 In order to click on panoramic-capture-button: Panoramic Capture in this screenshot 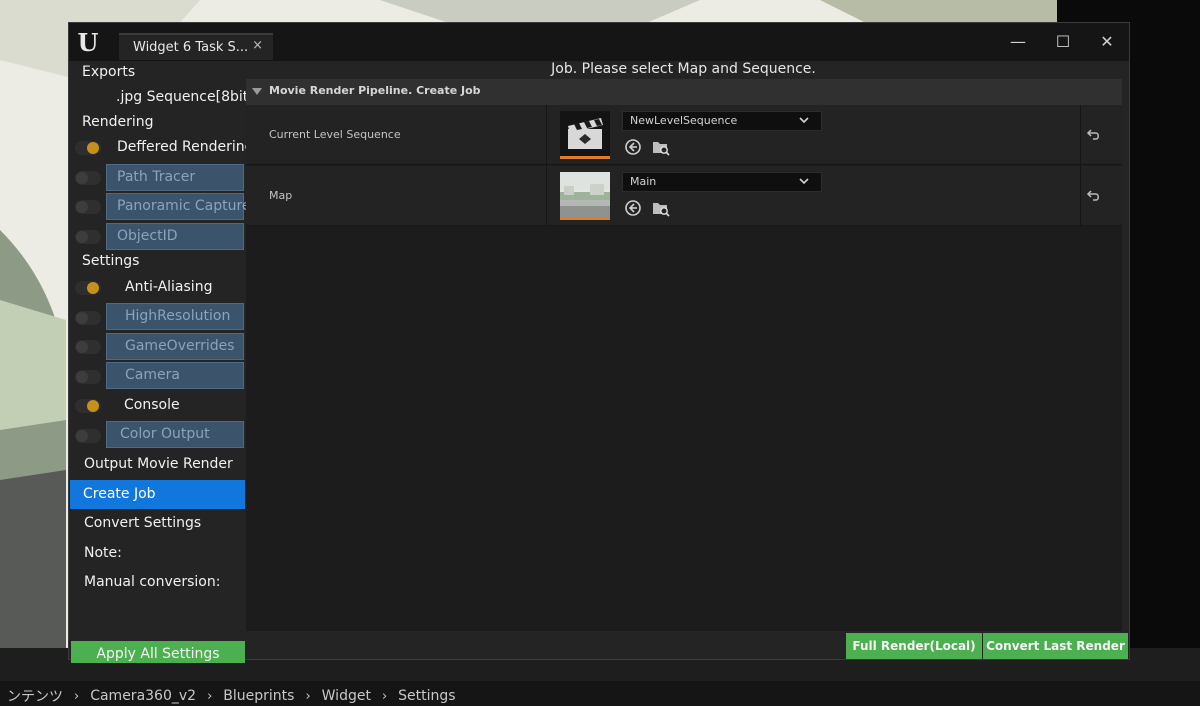, I will do `click(178, 206)`.